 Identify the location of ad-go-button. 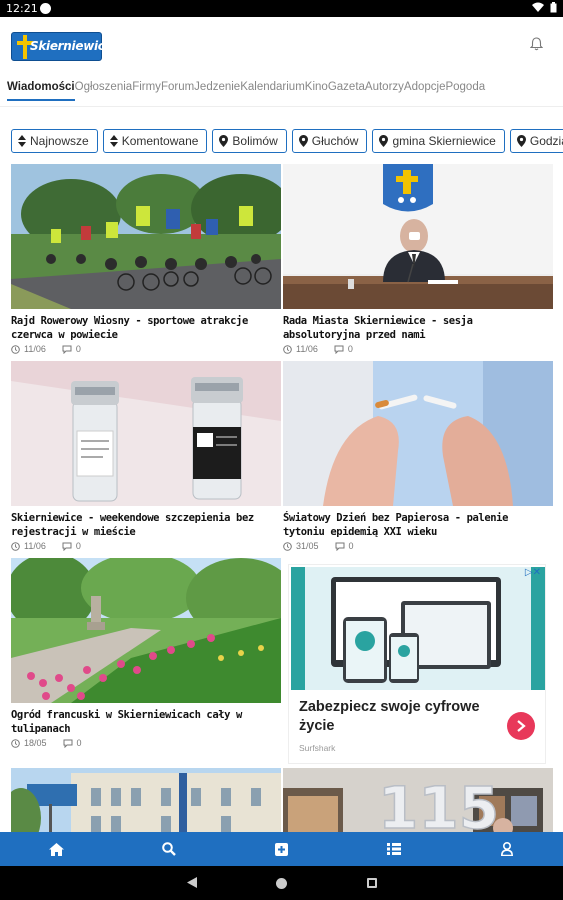
(521, 726).